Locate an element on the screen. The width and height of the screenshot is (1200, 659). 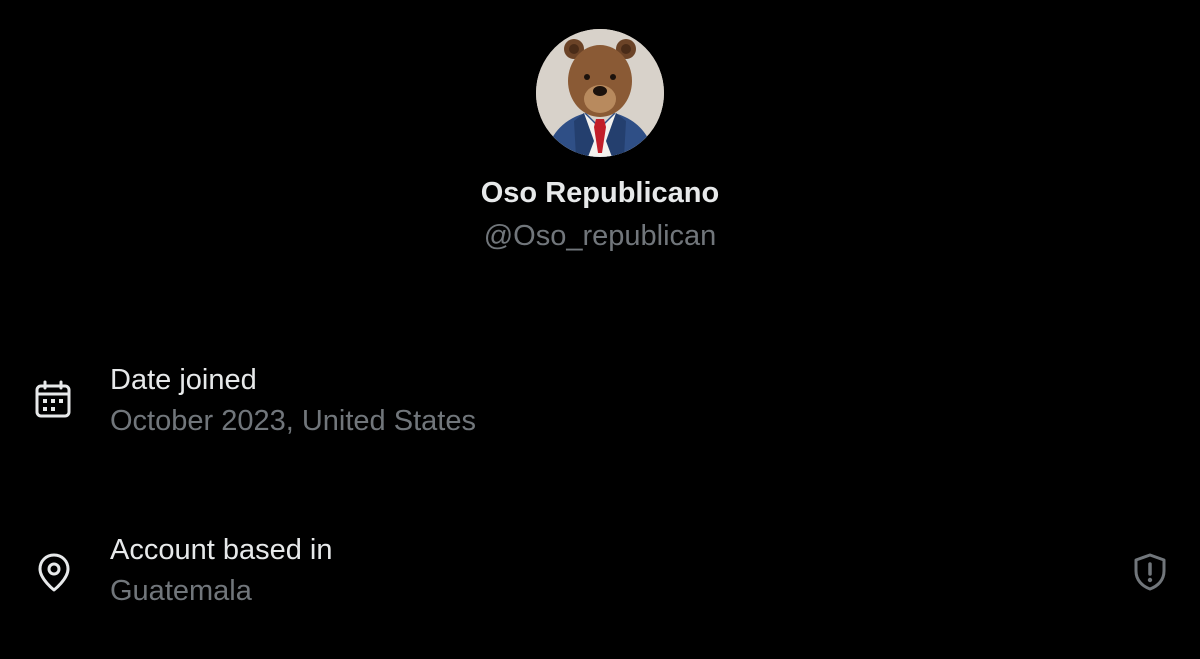
account-location-row: Account based in Guatemala is located at coordinates (600, 575).